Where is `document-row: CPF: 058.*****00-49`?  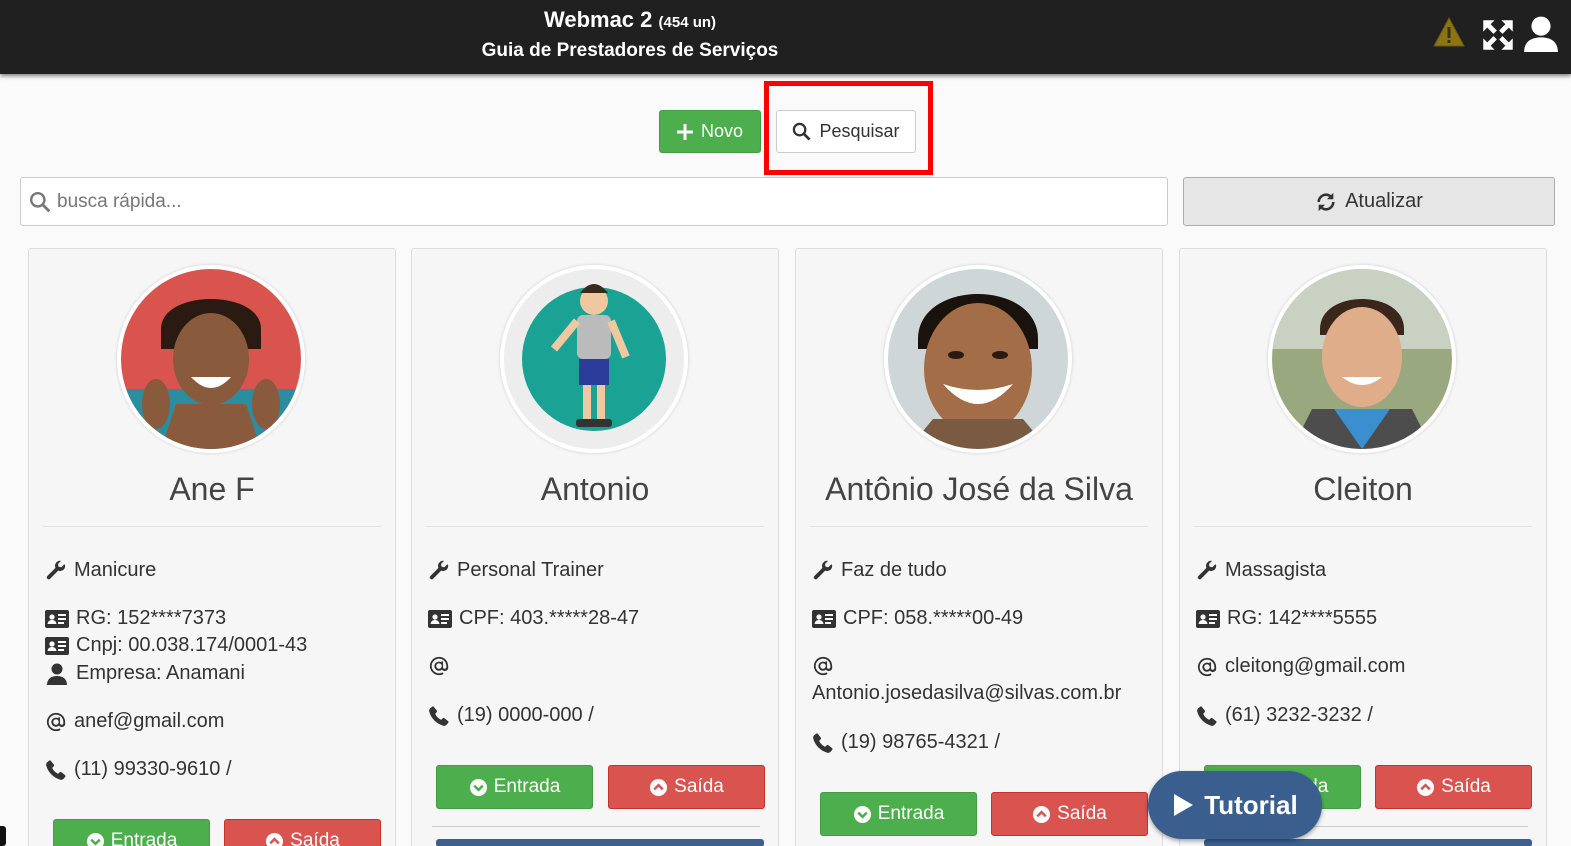
document-row: CPF: 058.*****00-49 is located at coordinates (917, 618).